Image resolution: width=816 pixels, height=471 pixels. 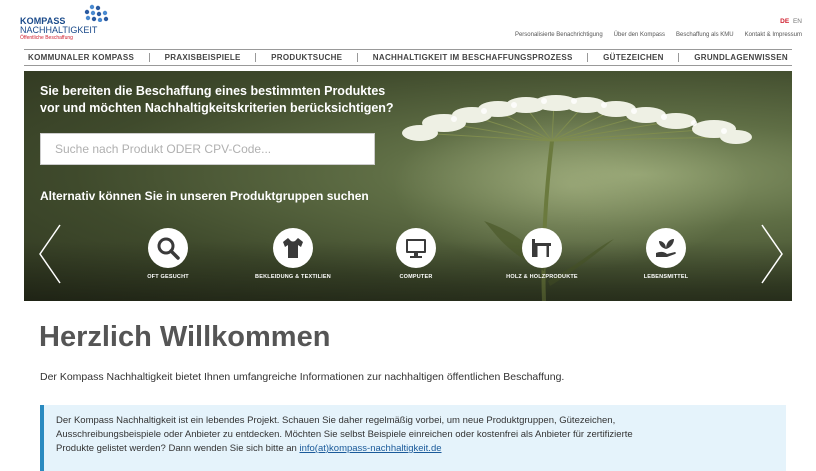 I want to click on category-computer: COMPUTER, so click(x=416, y=254).